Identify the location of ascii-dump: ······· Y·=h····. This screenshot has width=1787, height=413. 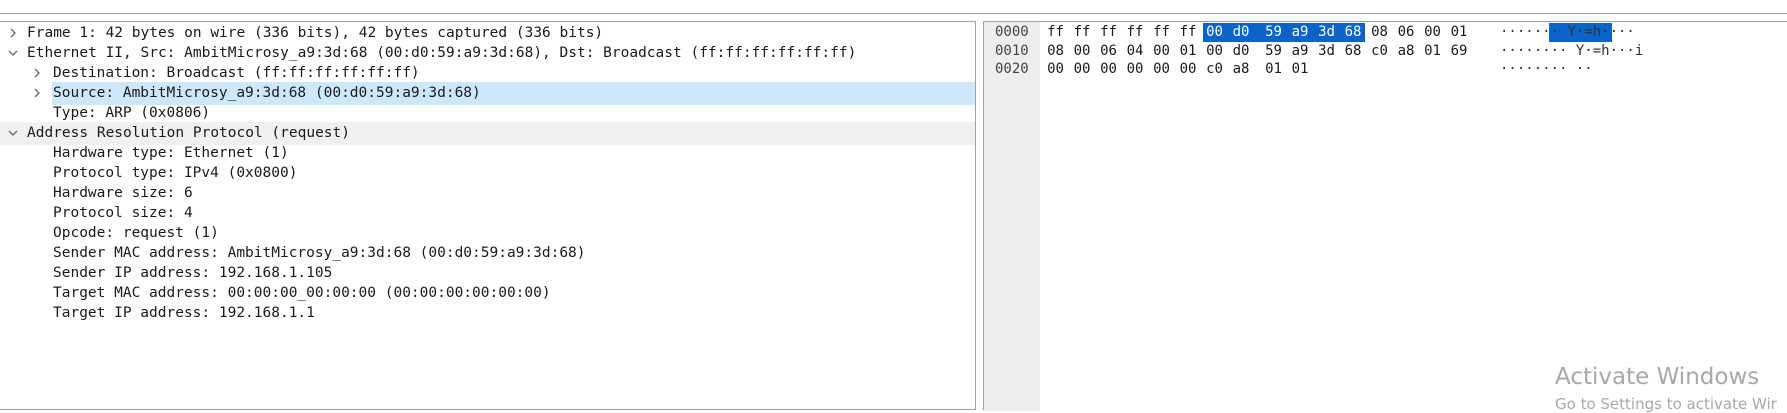
(1567, 32).